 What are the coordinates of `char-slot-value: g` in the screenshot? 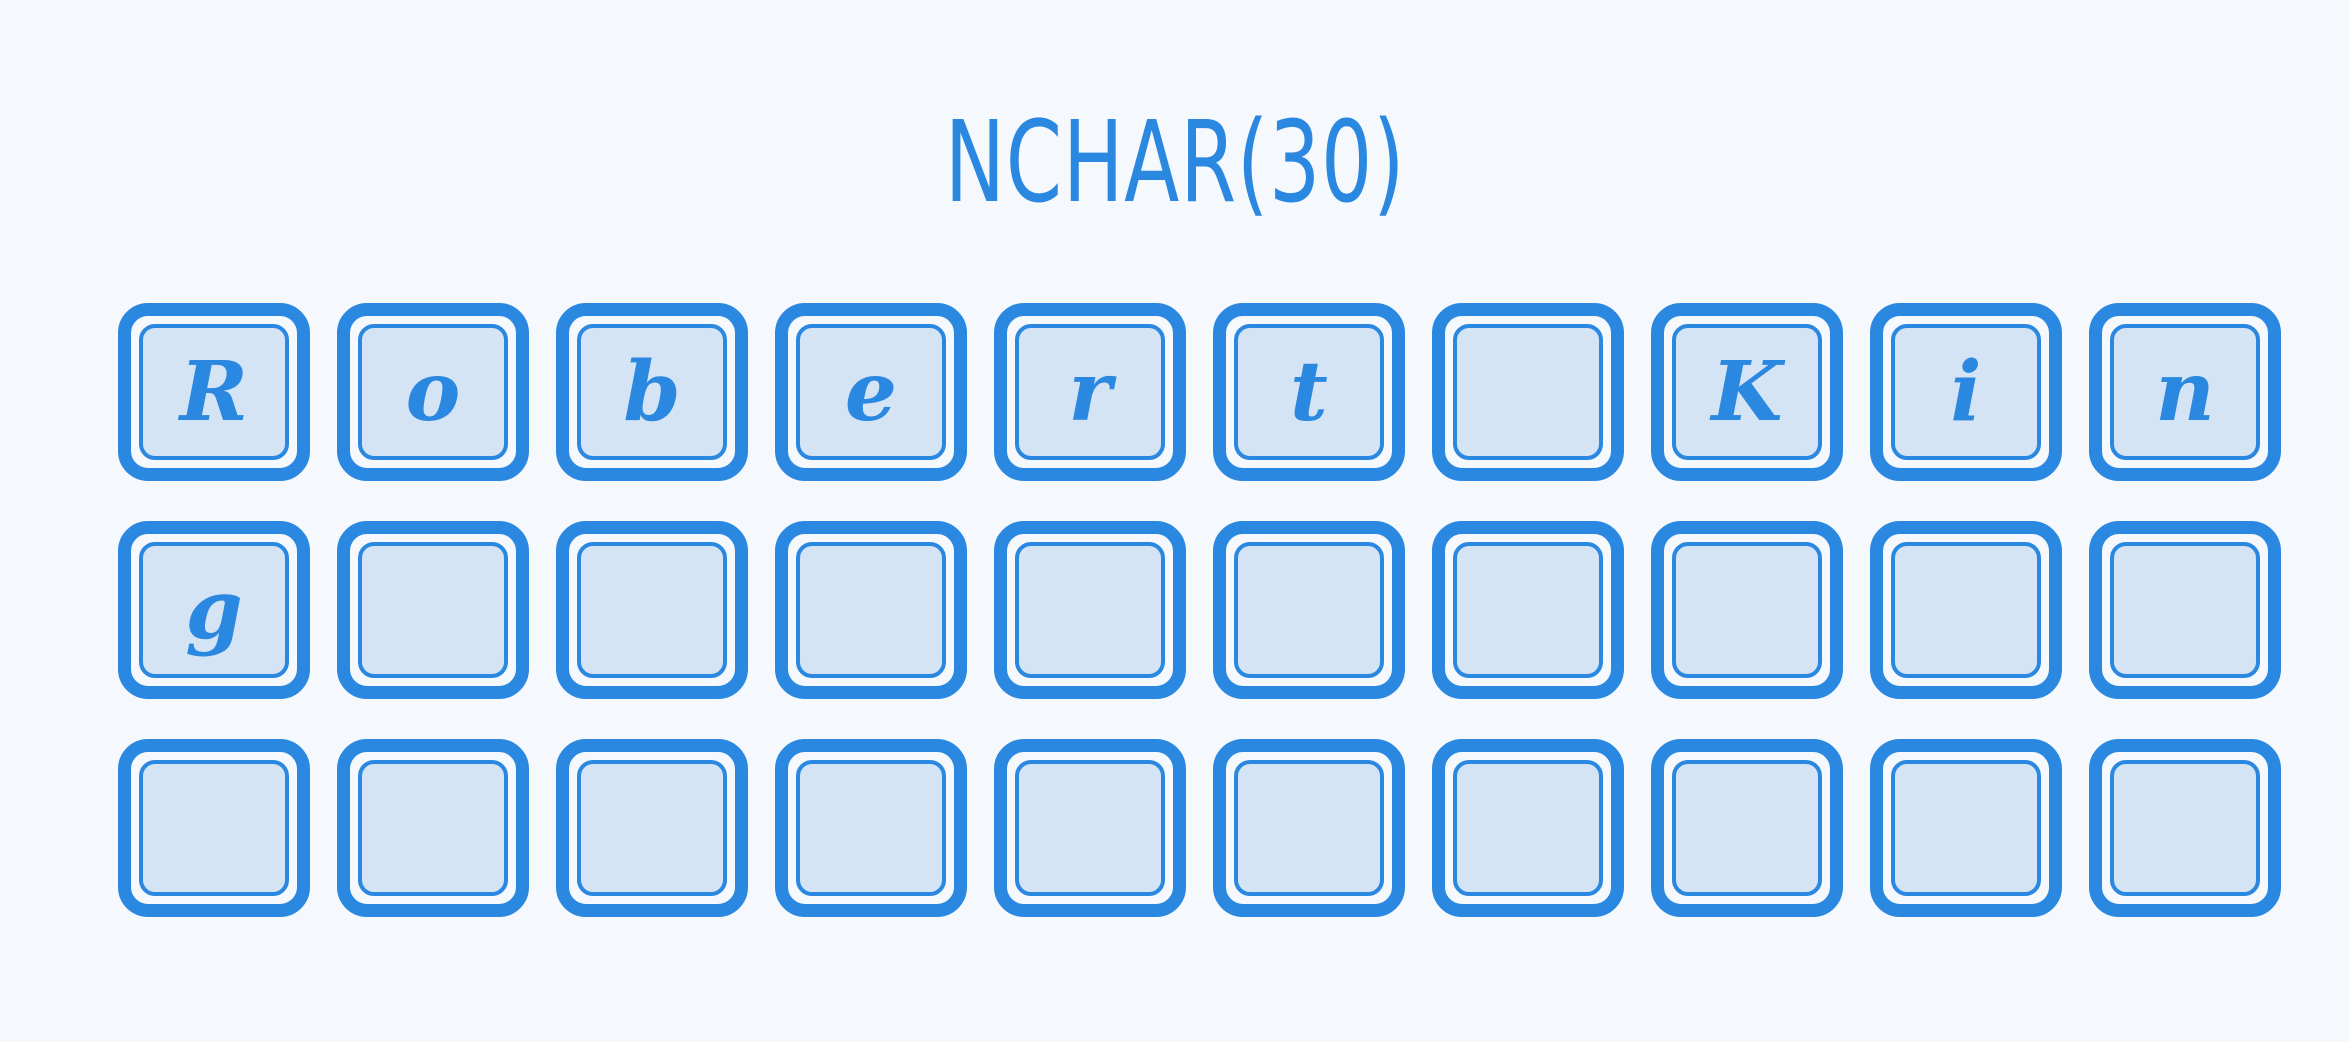 It's located at (214, 610).